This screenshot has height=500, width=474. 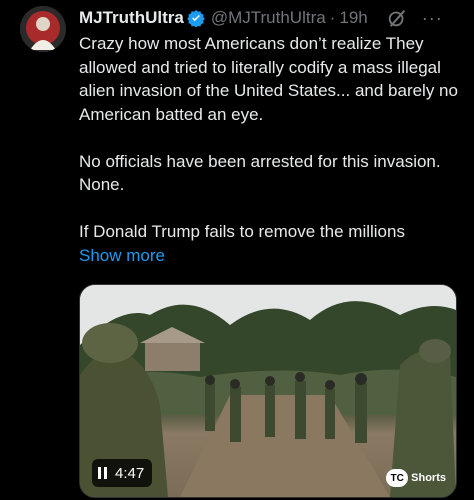 I want to click on video-duration-badge: 4:47, so click(x=122, y=473).